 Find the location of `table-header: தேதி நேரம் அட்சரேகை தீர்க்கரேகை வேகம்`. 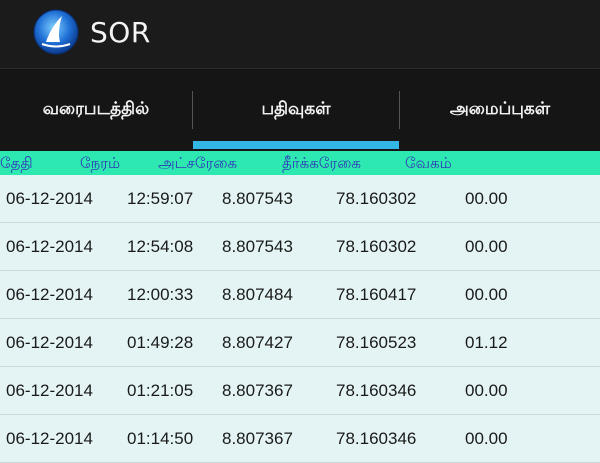

table-header: தேதி நேரம் அட்சரேகை தீர்க்கரேகை வேகம் is located at coordinates (300, 163).